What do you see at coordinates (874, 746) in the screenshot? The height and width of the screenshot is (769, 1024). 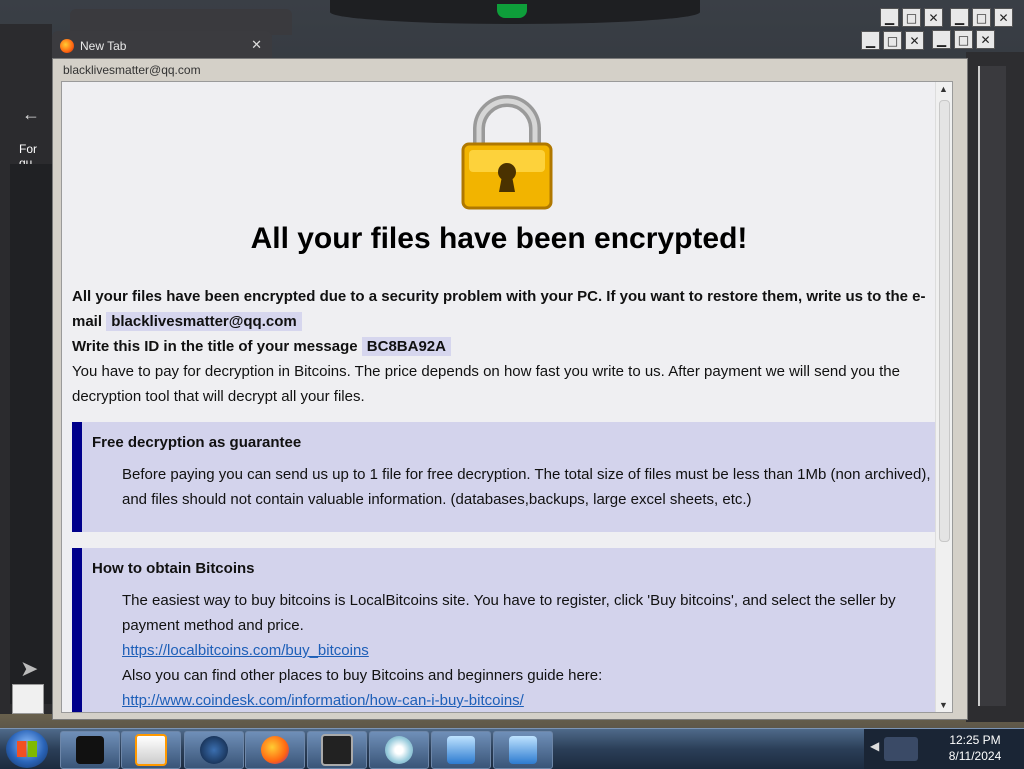 I see `tray-expand-icon: ◀` at bounding box center [874, 746].